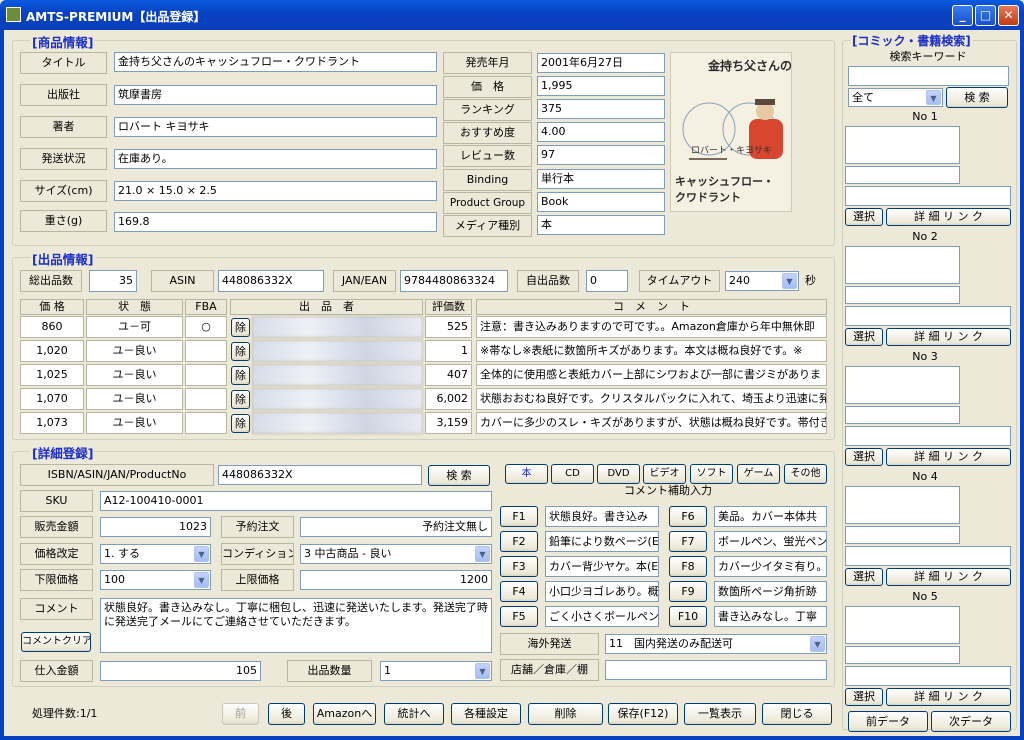  Describe the element at coordinates (962, 15) in the screenshot. I see `minimize-button: _` at that location.